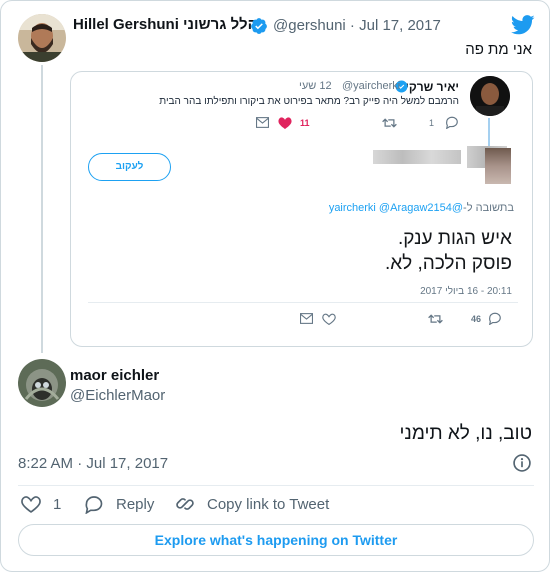 The width and height of the screenshot is (550, 572). Describe the element at coordinates (523, 25) in the screenshot. I see `twitter-bird-icon` at that location.